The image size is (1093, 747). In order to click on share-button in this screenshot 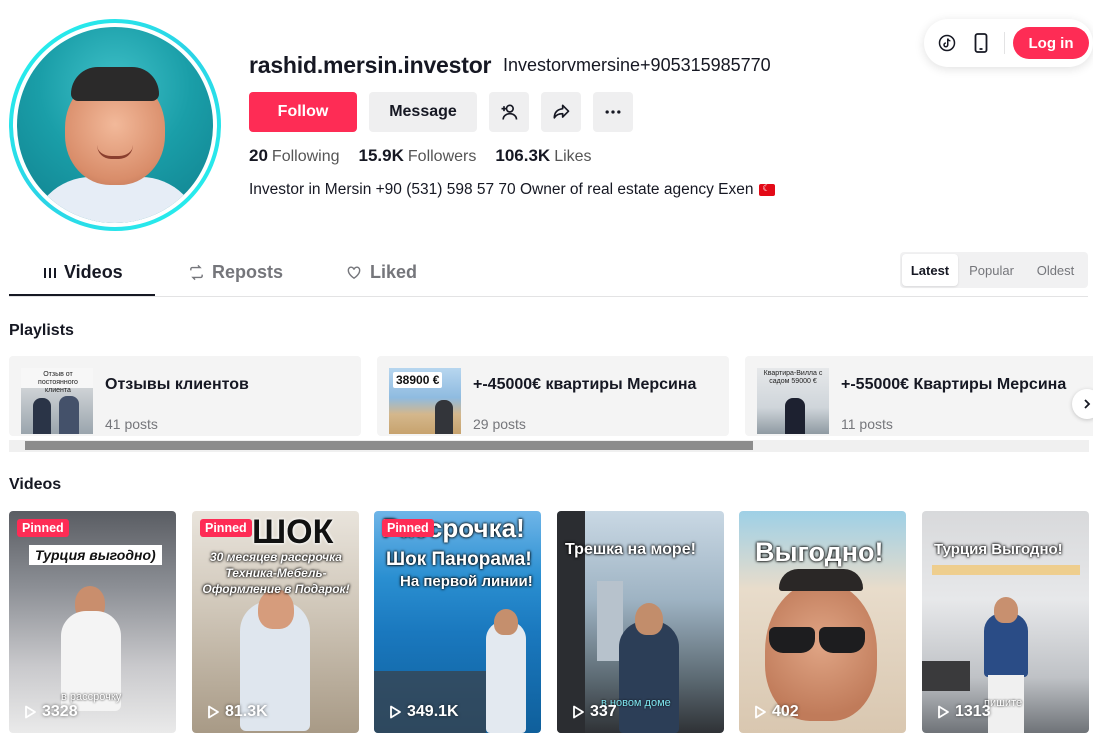, I will do `click(561, 112)`.